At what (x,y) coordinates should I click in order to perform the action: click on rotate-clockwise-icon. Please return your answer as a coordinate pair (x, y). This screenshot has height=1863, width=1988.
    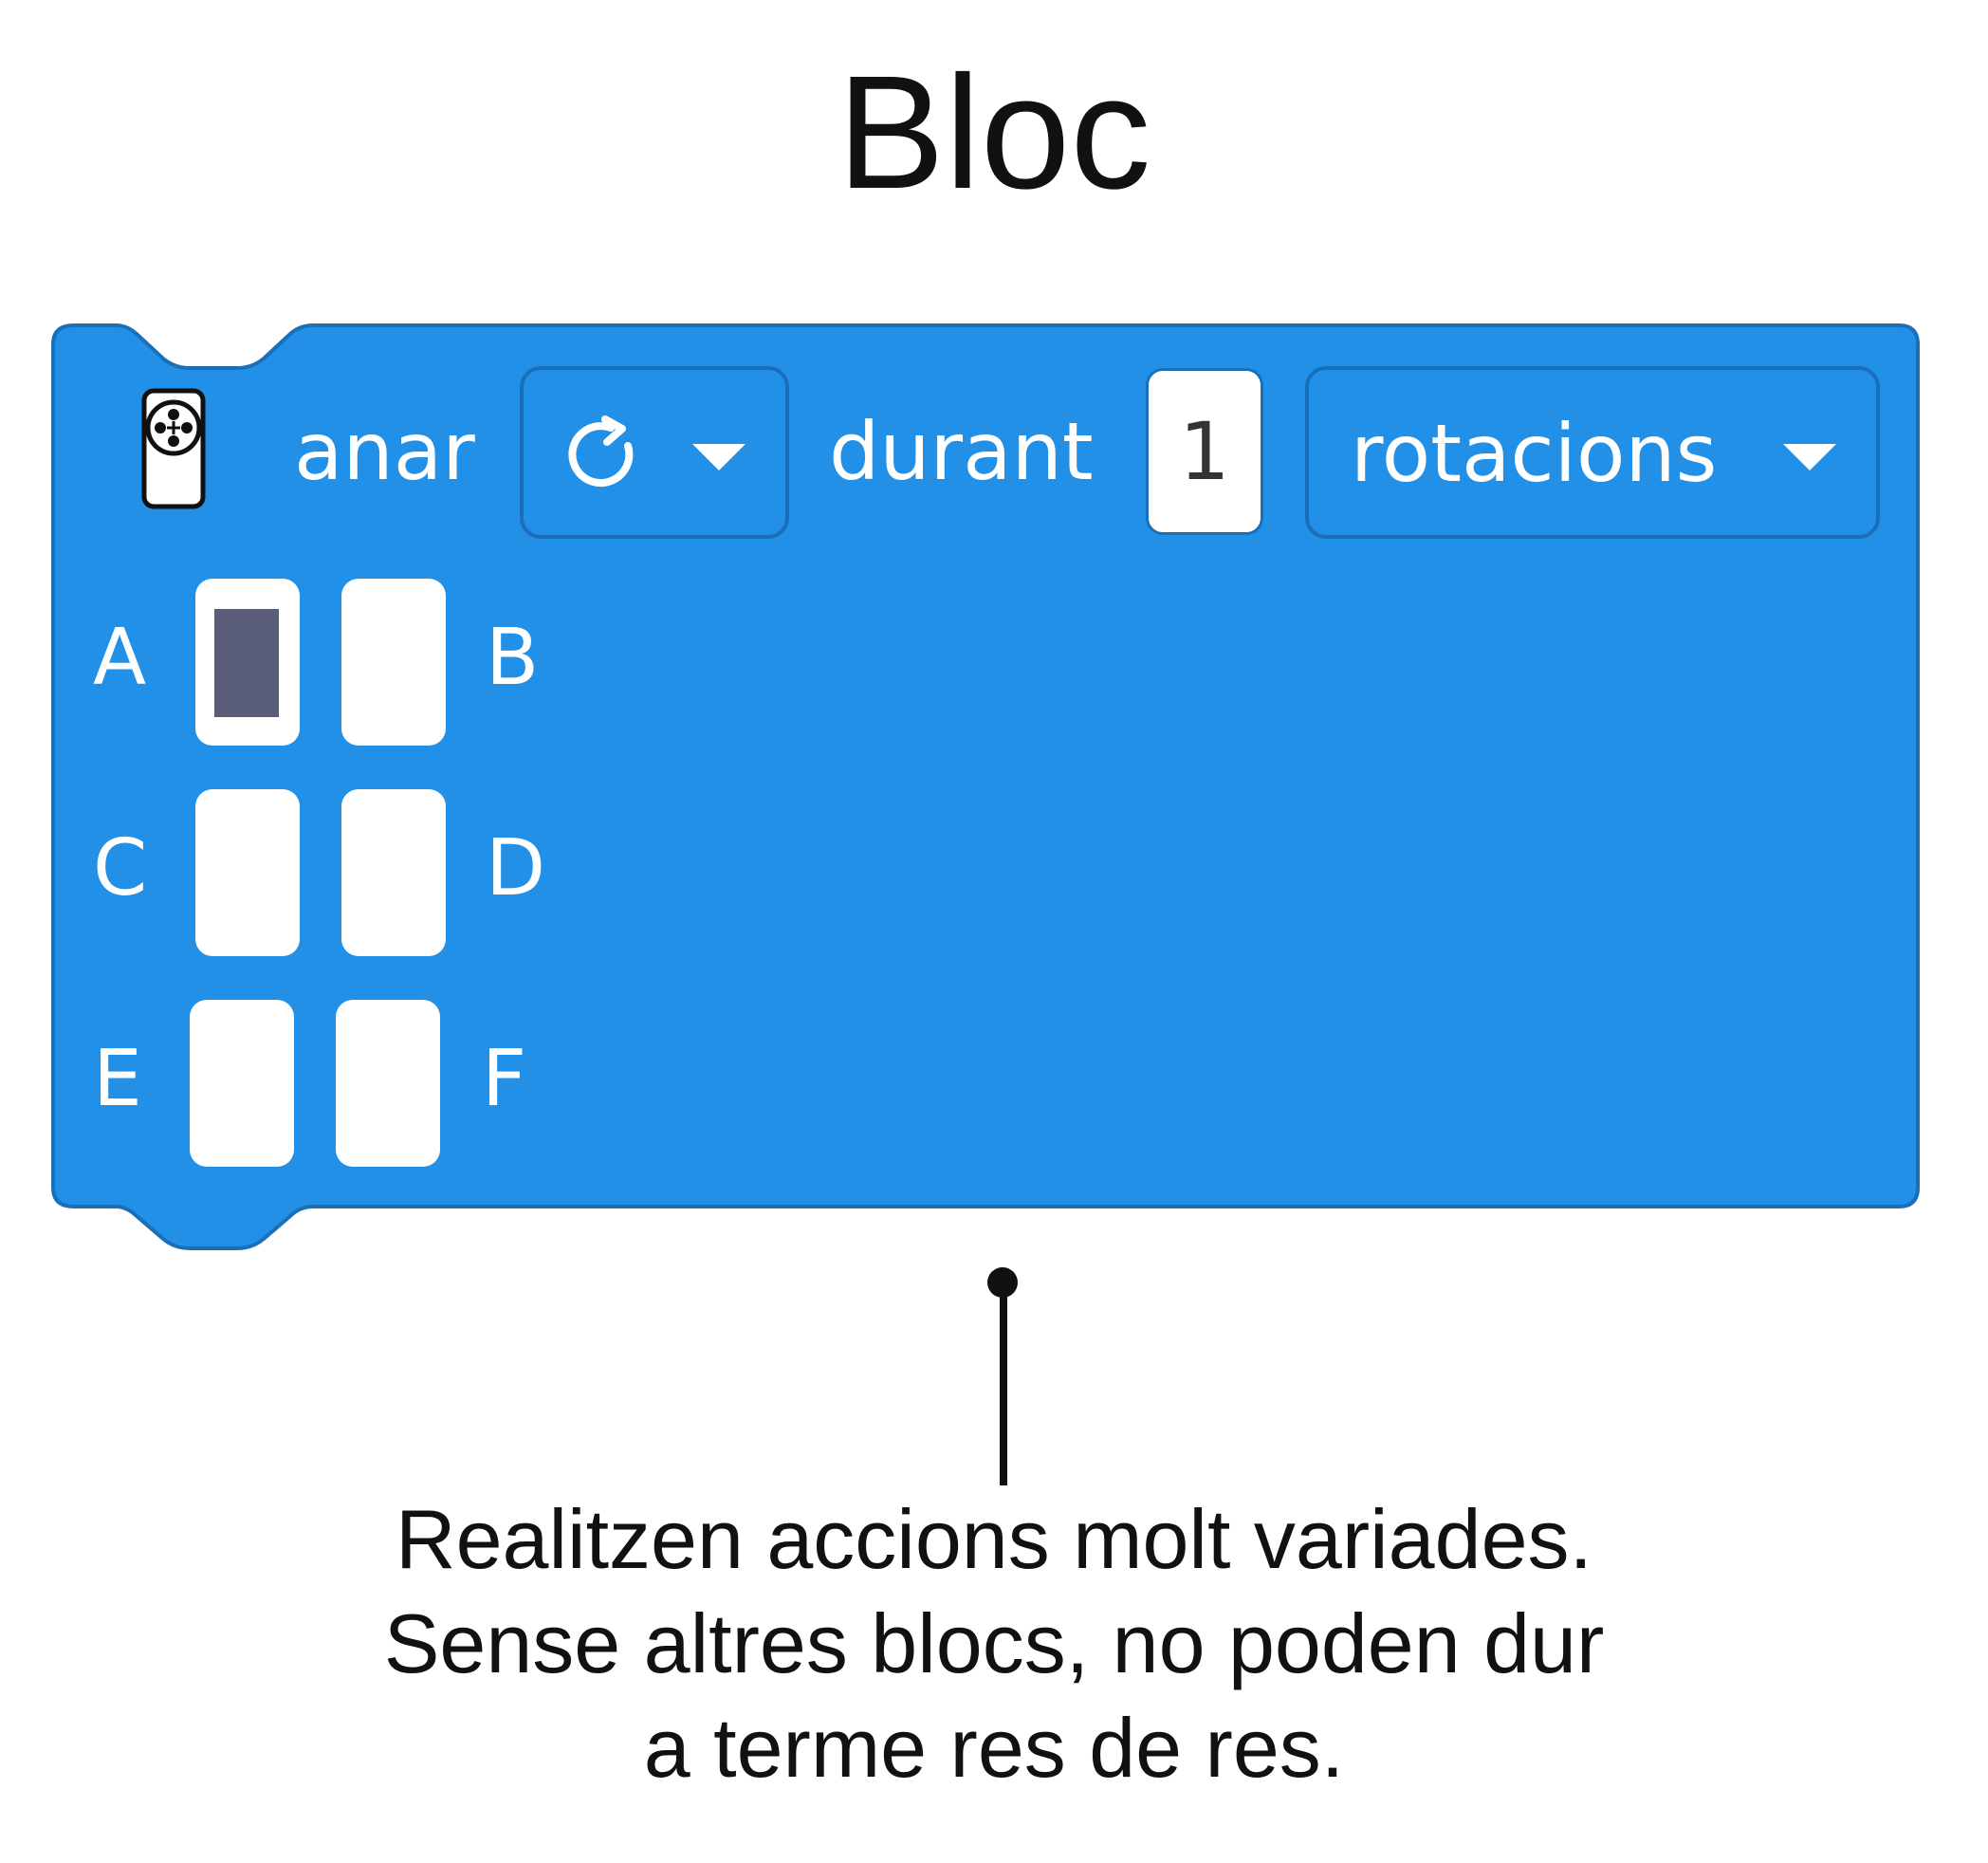
    Looking at the image, I should click on (601, 451).